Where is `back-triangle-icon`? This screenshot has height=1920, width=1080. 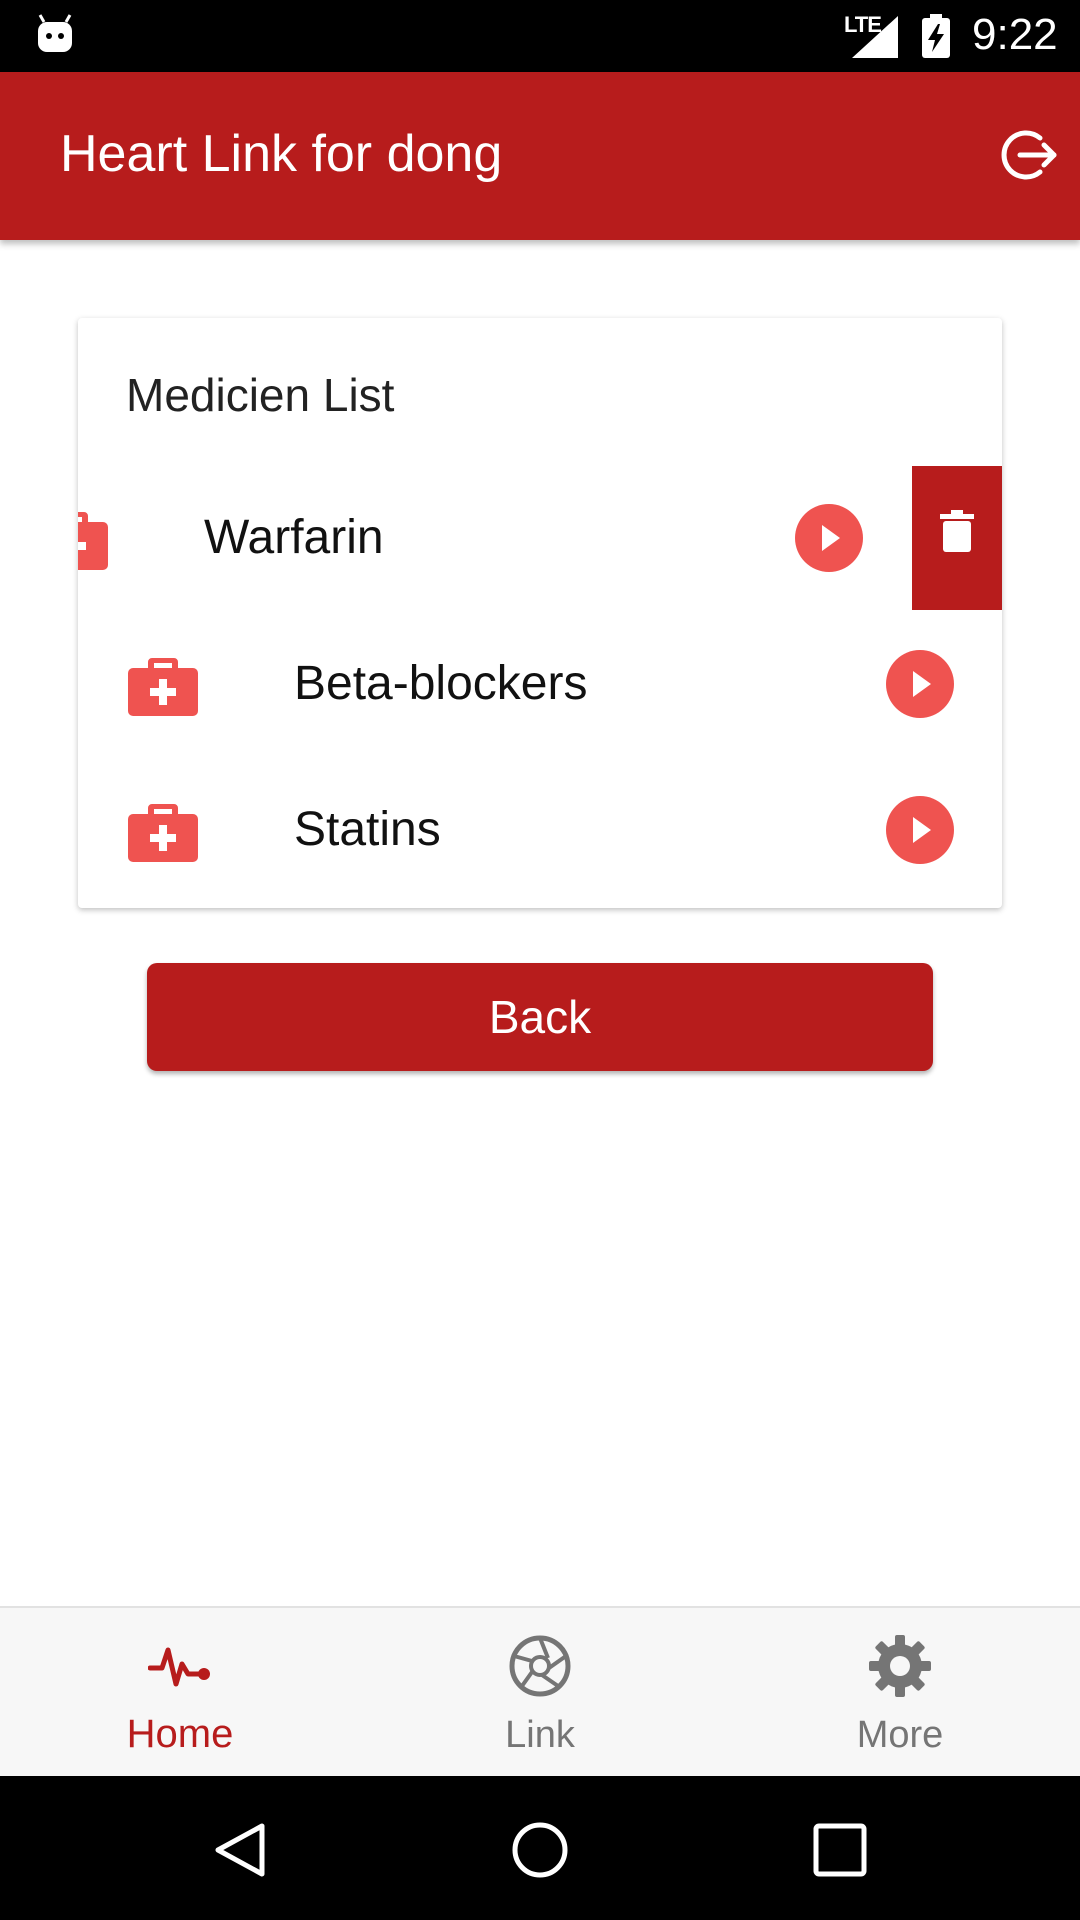
back-triangle-icon is located at coordinates (240, 1850).